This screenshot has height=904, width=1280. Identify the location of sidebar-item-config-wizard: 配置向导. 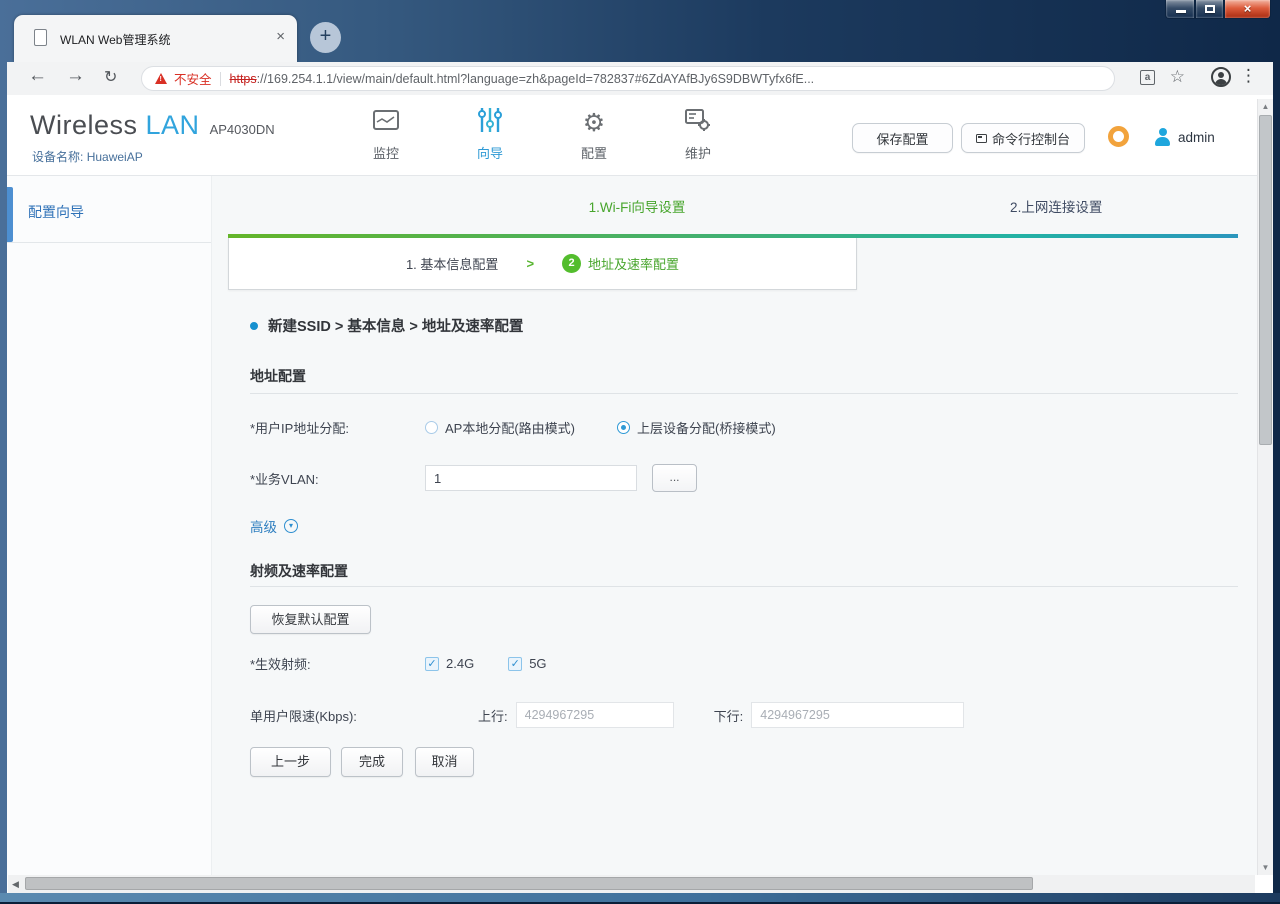
(56, 212).